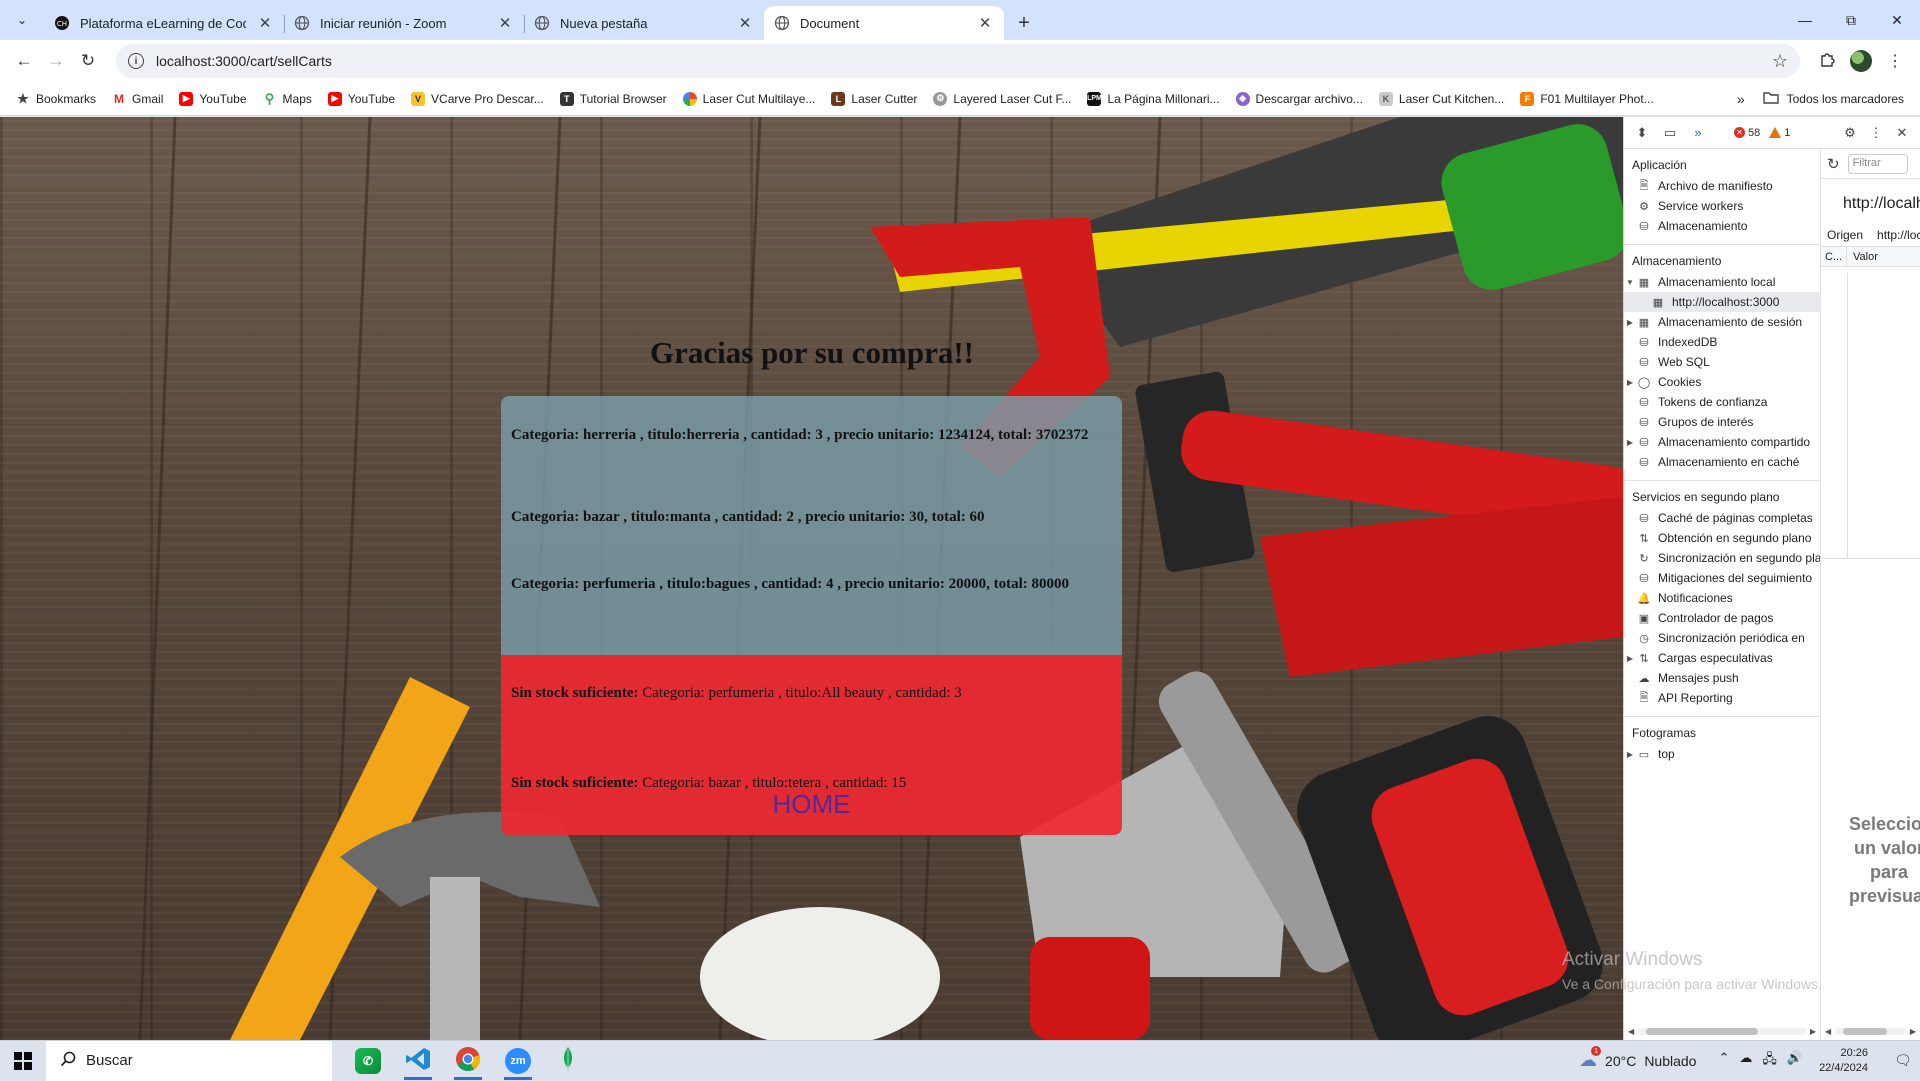 The image size is (1920, 1081). Describe the element at coordinates (22, 20) in the screenshot. I see `tab-search-button: ⌄` at that location.